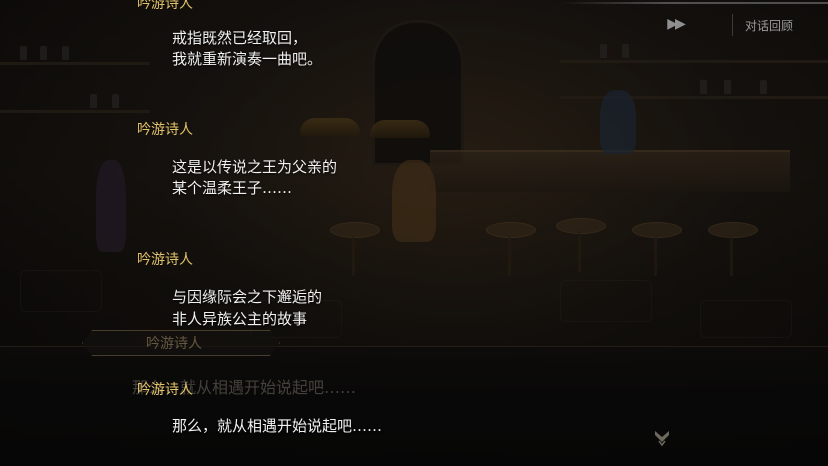 The image size is (828, 466). I want to click on chevron-down-crest-icon, so click(662, 437).